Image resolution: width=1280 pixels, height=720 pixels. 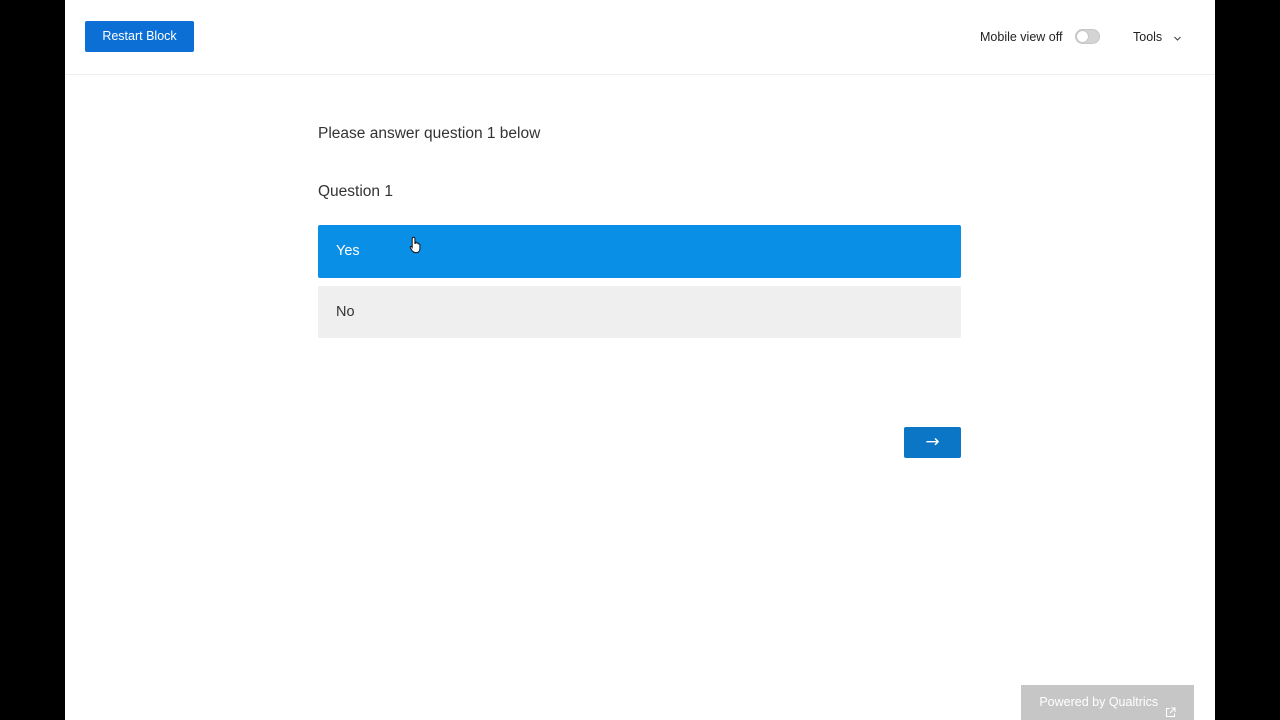 I want to click on intro-text: Please answer question 1 below, so click(x=429, y=133).